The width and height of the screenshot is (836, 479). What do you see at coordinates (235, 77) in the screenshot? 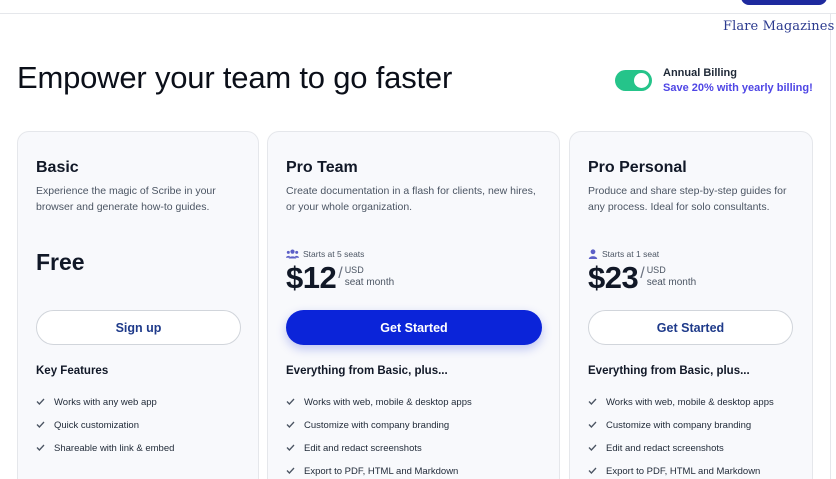
I see `page-title: Empower your team to go faster` at bounding box center [235, 77].